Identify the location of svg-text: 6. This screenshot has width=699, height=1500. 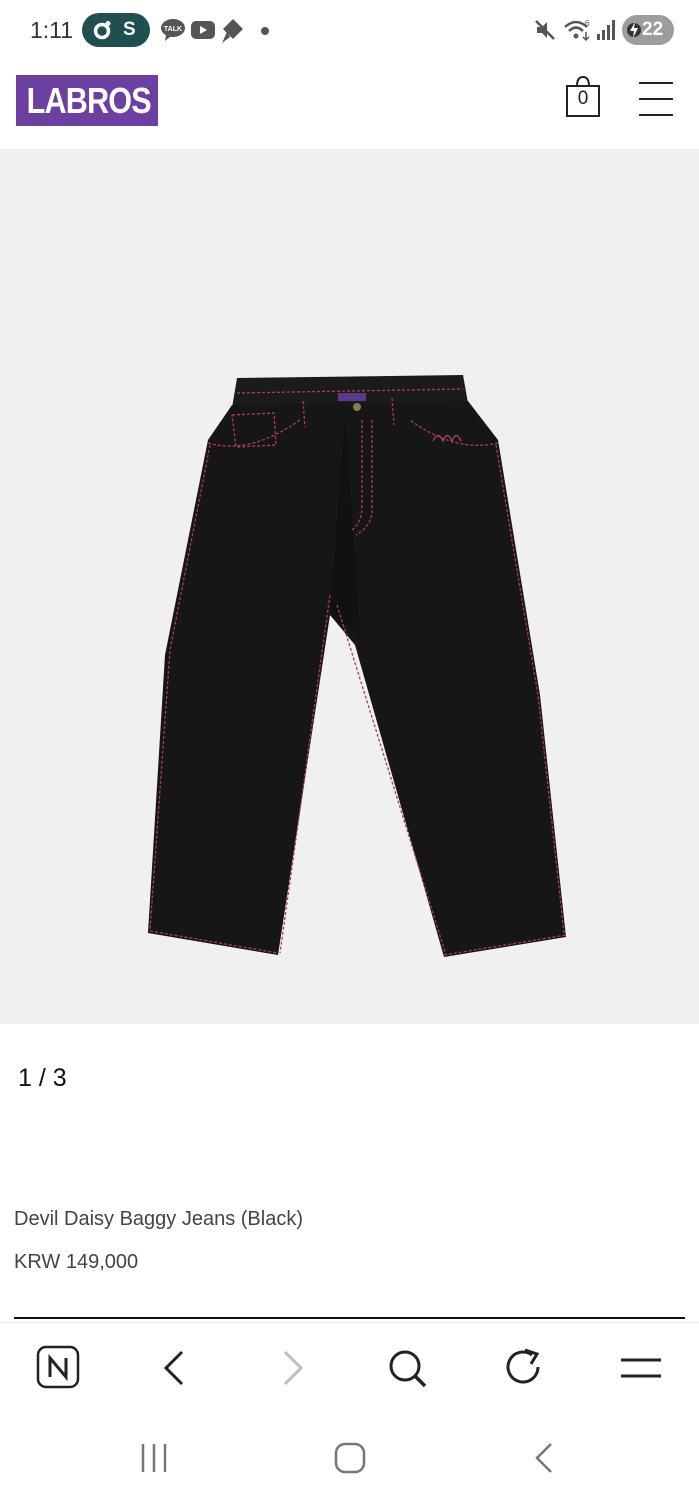
(587, 23).